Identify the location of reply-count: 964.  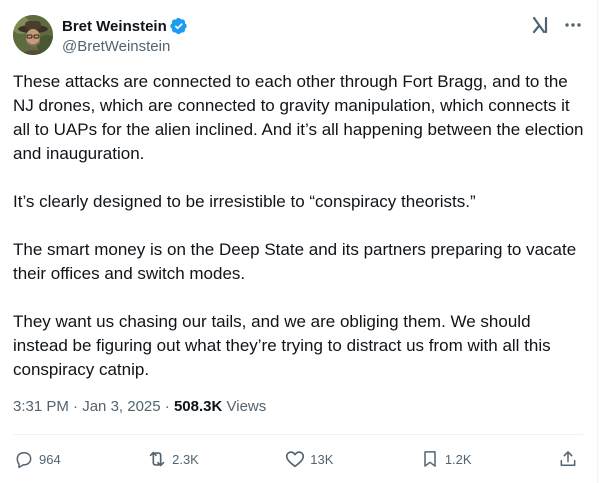
(50, 459).